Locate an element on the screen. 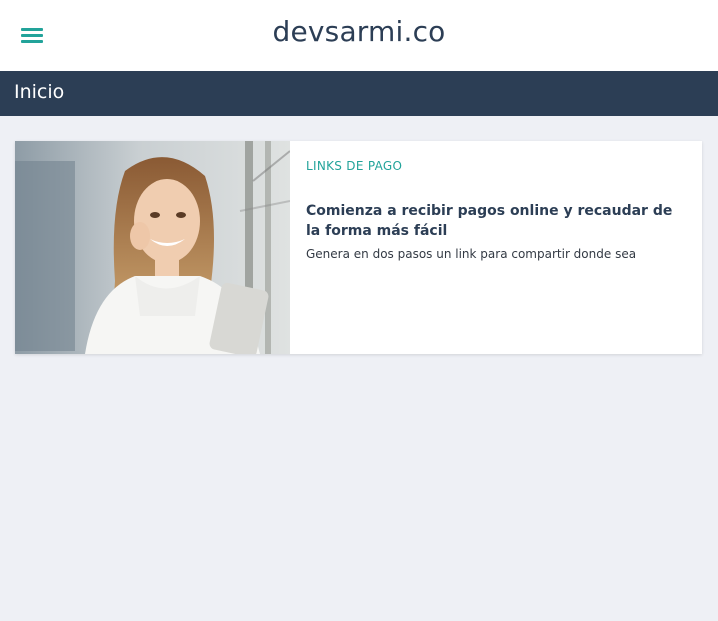 The width and height of the screenshot is (718, 621). site-logo: devsarmi.co is located at coordinates (359, 31).